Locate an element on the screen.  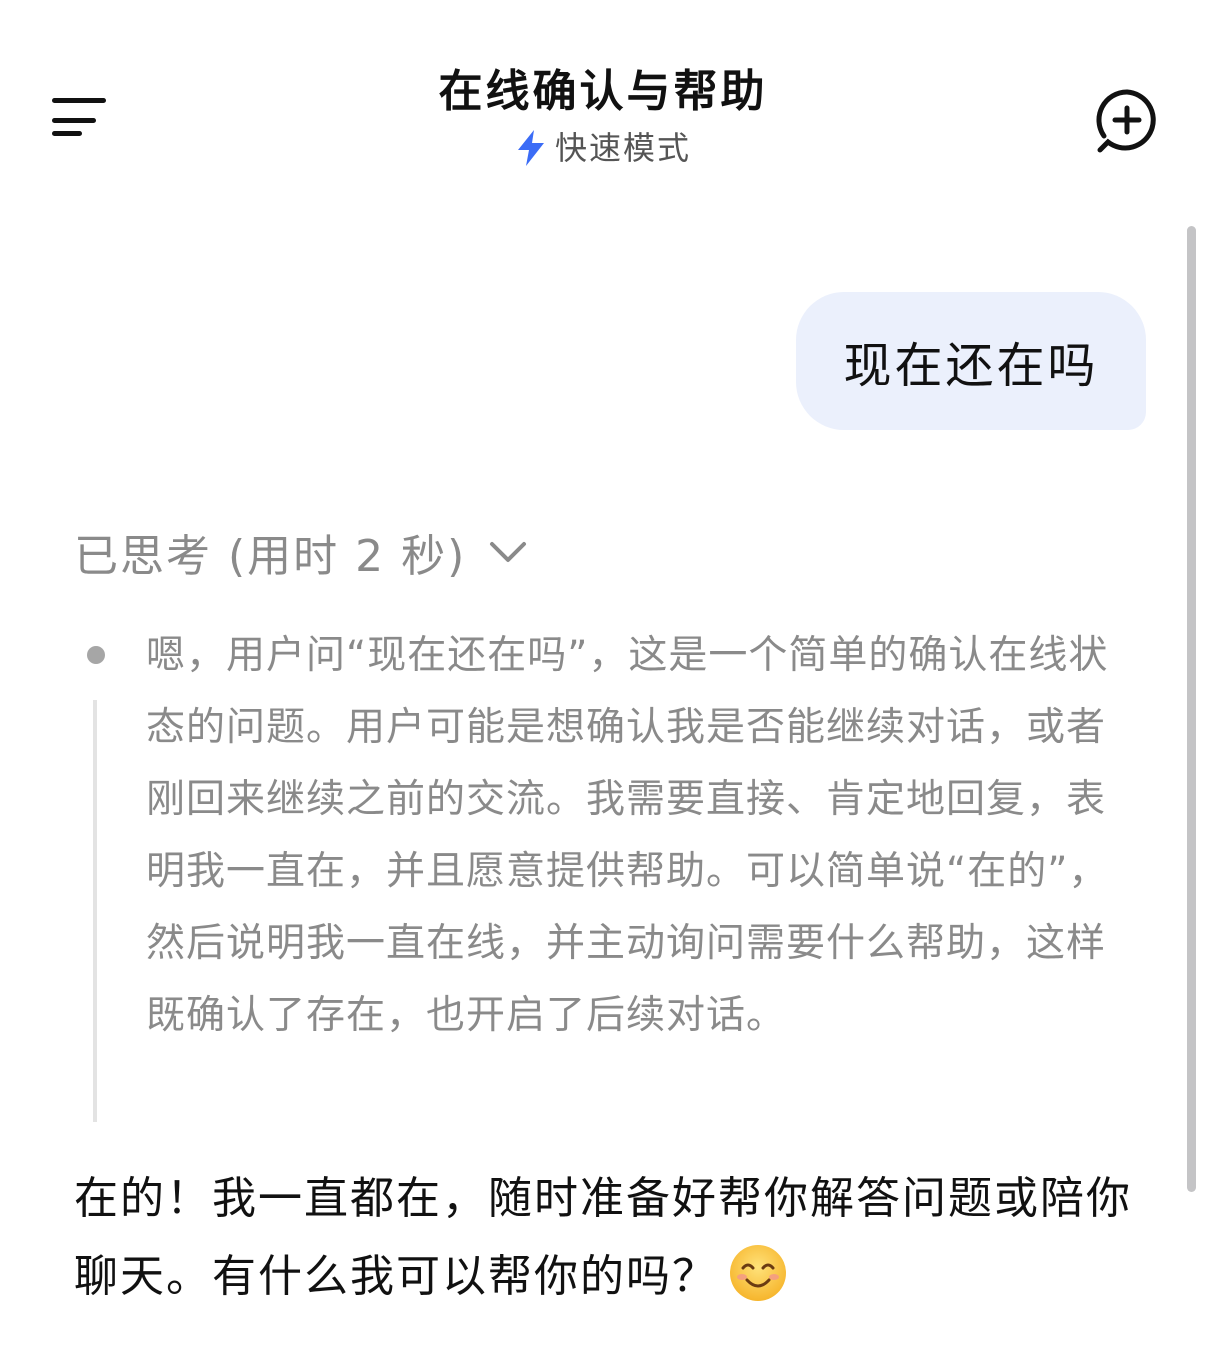
menu-icon is located at coordinates (79, 117).